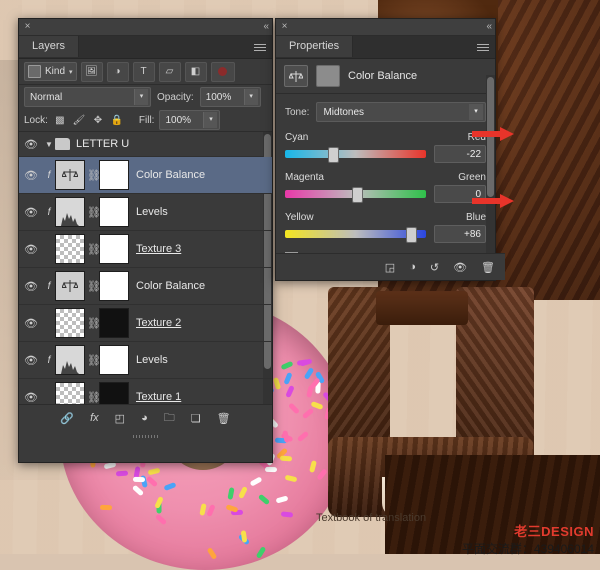 The width and height of the screenshot is (600, 570). I want to click on blend-mode-row: Normal ▾ Opacity: 100% ▾, so click(145, 97).